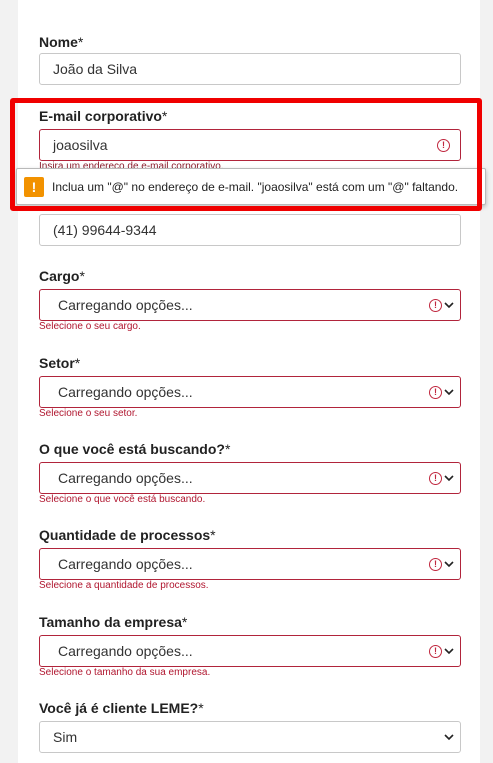 The height and width of the screenshot is (763, 493). What do you see at coordinates (135, 449) in the screenshot?
I see `buscando-label: O que você está buscando?*` at bounding box center [135, 449].